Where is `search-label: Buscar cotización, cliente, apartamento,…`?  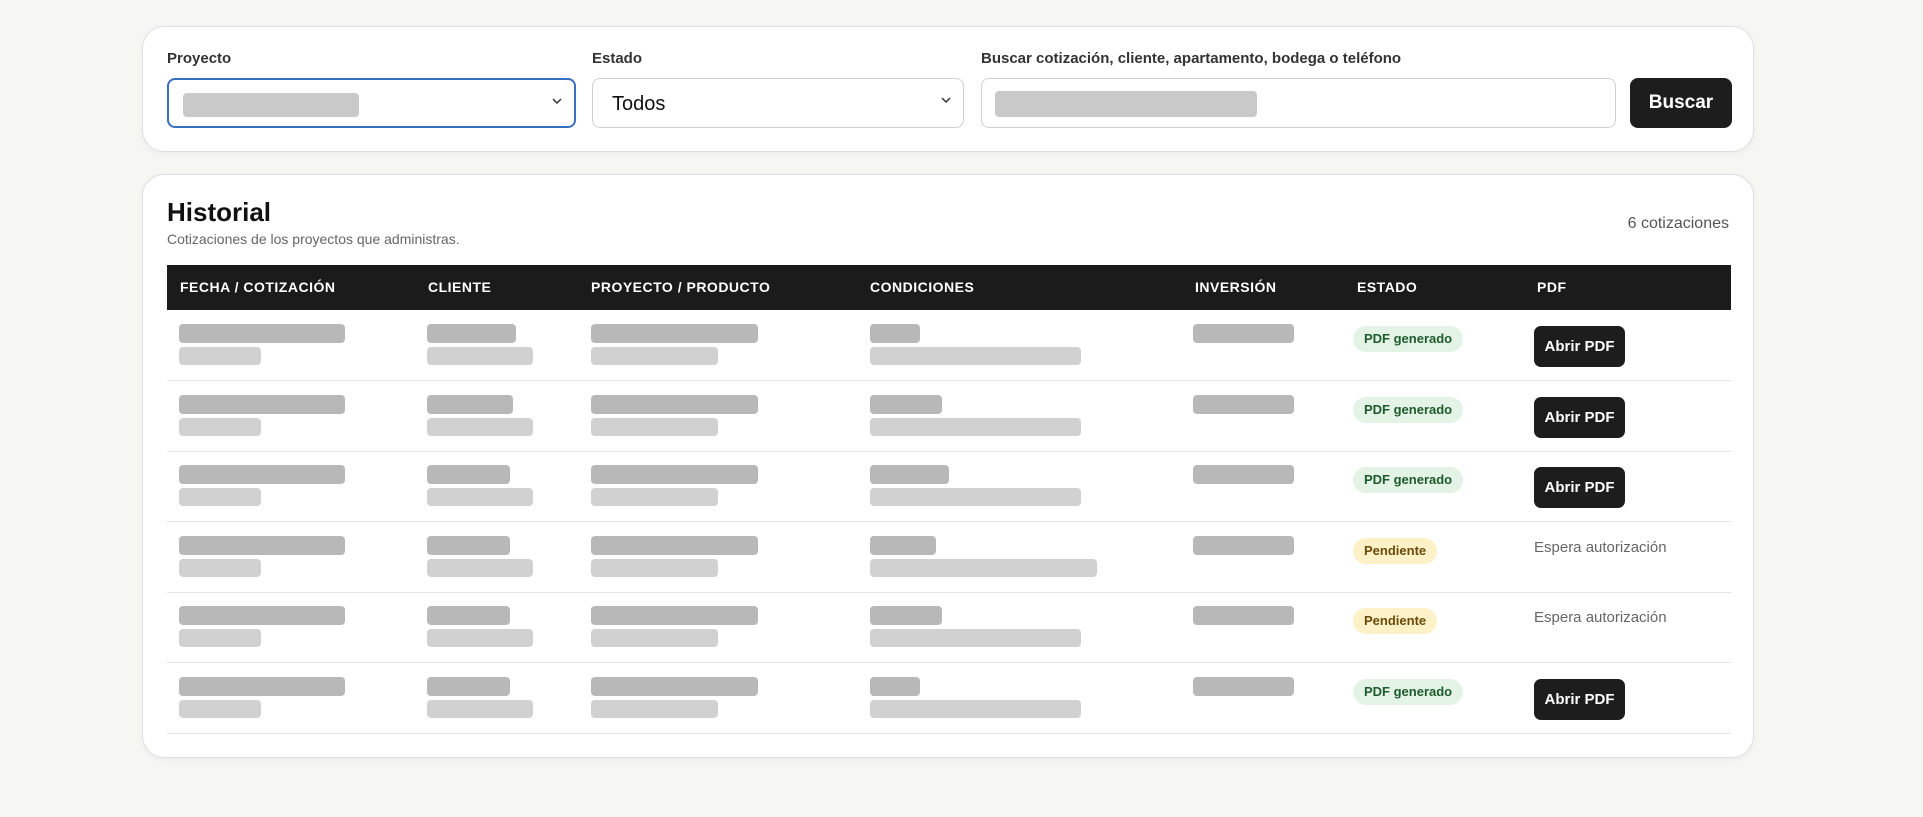
search-label: Buscar cotización, cliente, apartamento,… is located at coordinates (1191, 58).